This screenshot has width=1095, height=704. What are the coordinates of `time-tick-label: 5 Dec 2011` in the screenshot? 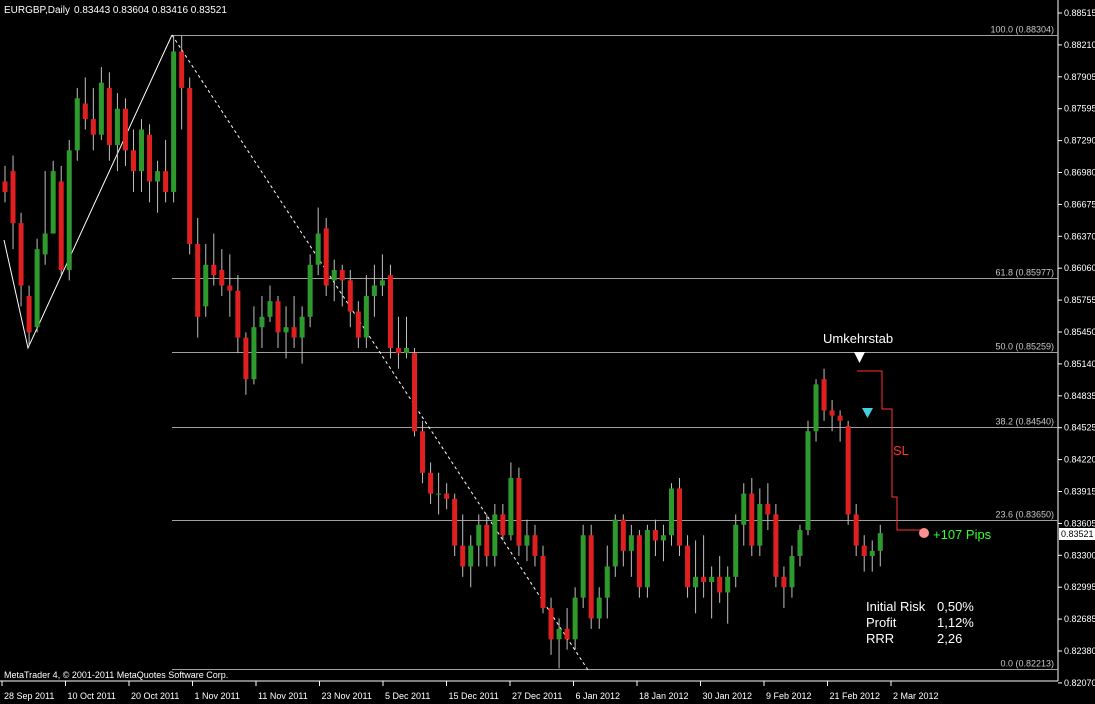 It's located at (407, 696).